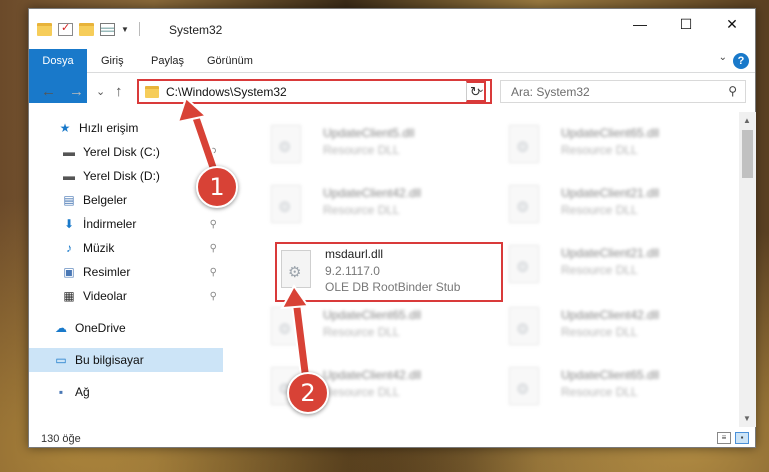 Image resolution: width=769 pixels, height=472 pixels. I want to click on help-button: ?, so click(741, 61).